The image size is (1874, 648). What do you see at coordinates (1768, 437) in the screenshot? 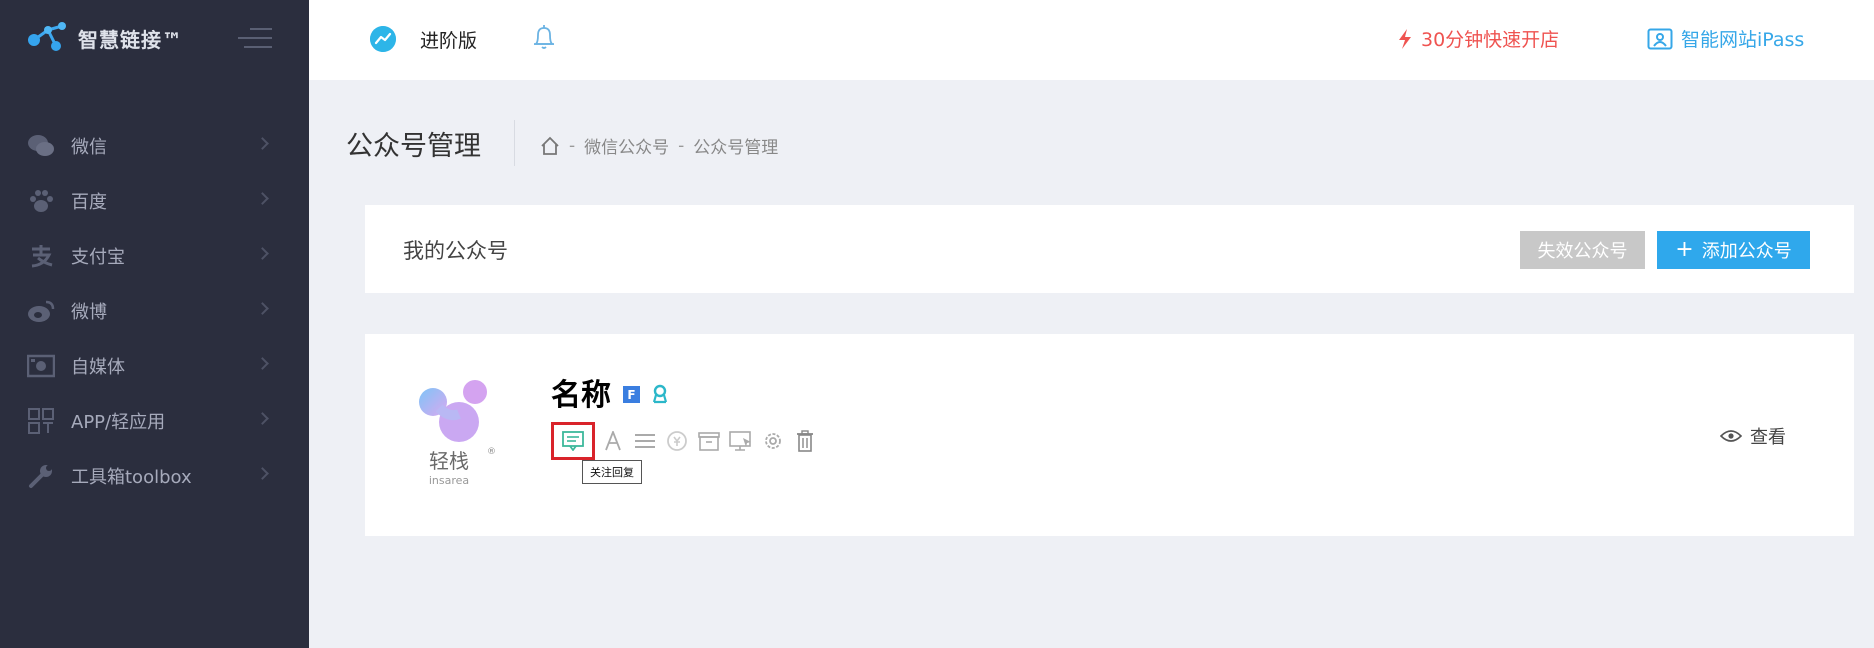
I see `view-label: 查看` at bounding box center [1768, 437].